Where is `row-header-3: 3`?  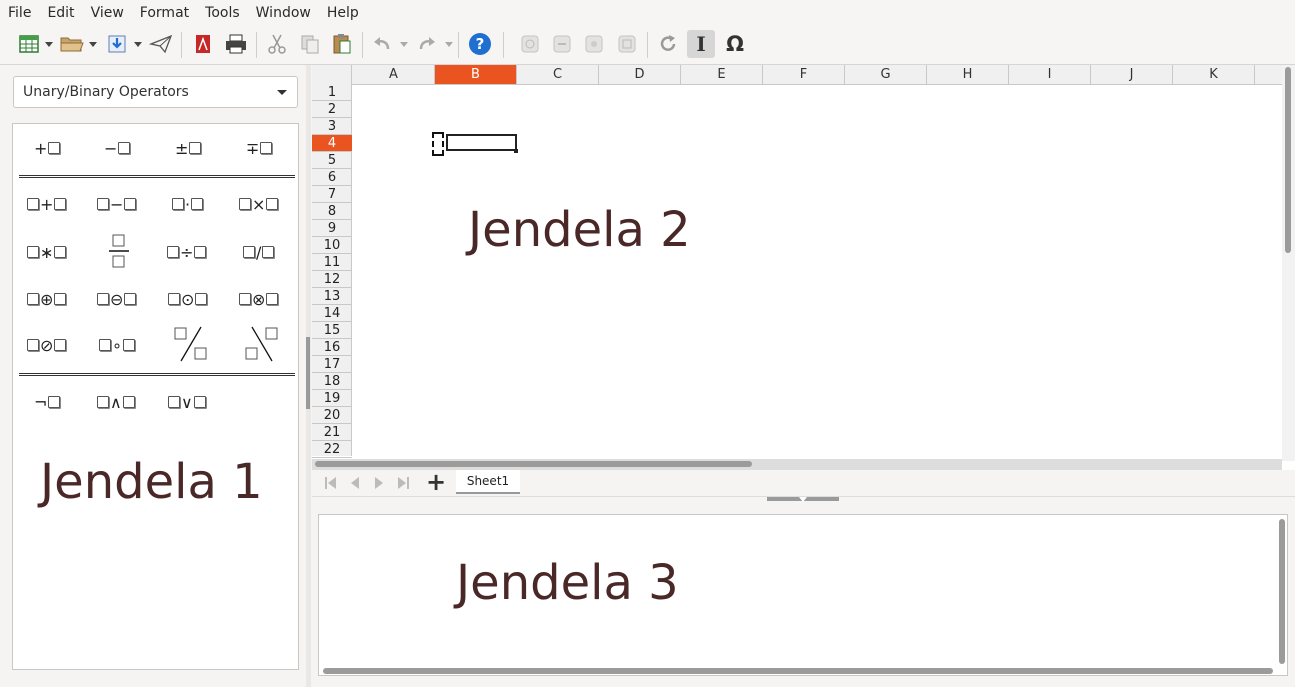 row-header-3: 3 is located at coordinates (332, 126).